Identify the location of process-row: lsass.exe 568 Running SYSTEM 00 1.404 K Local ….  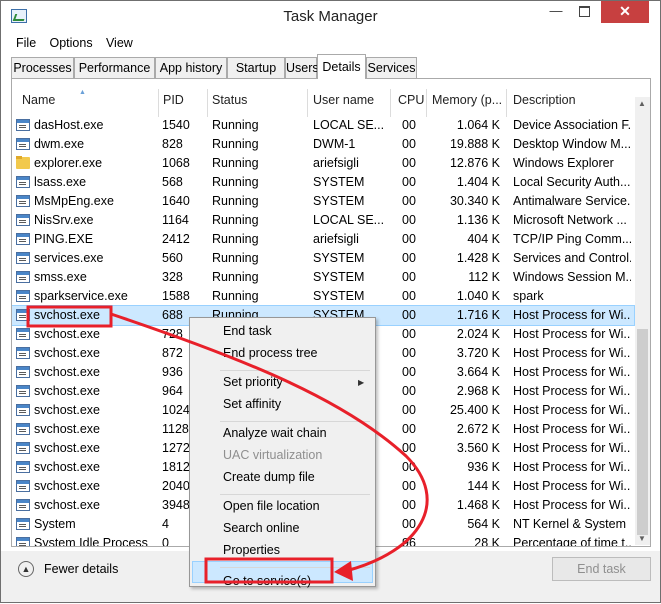
(323, 182).